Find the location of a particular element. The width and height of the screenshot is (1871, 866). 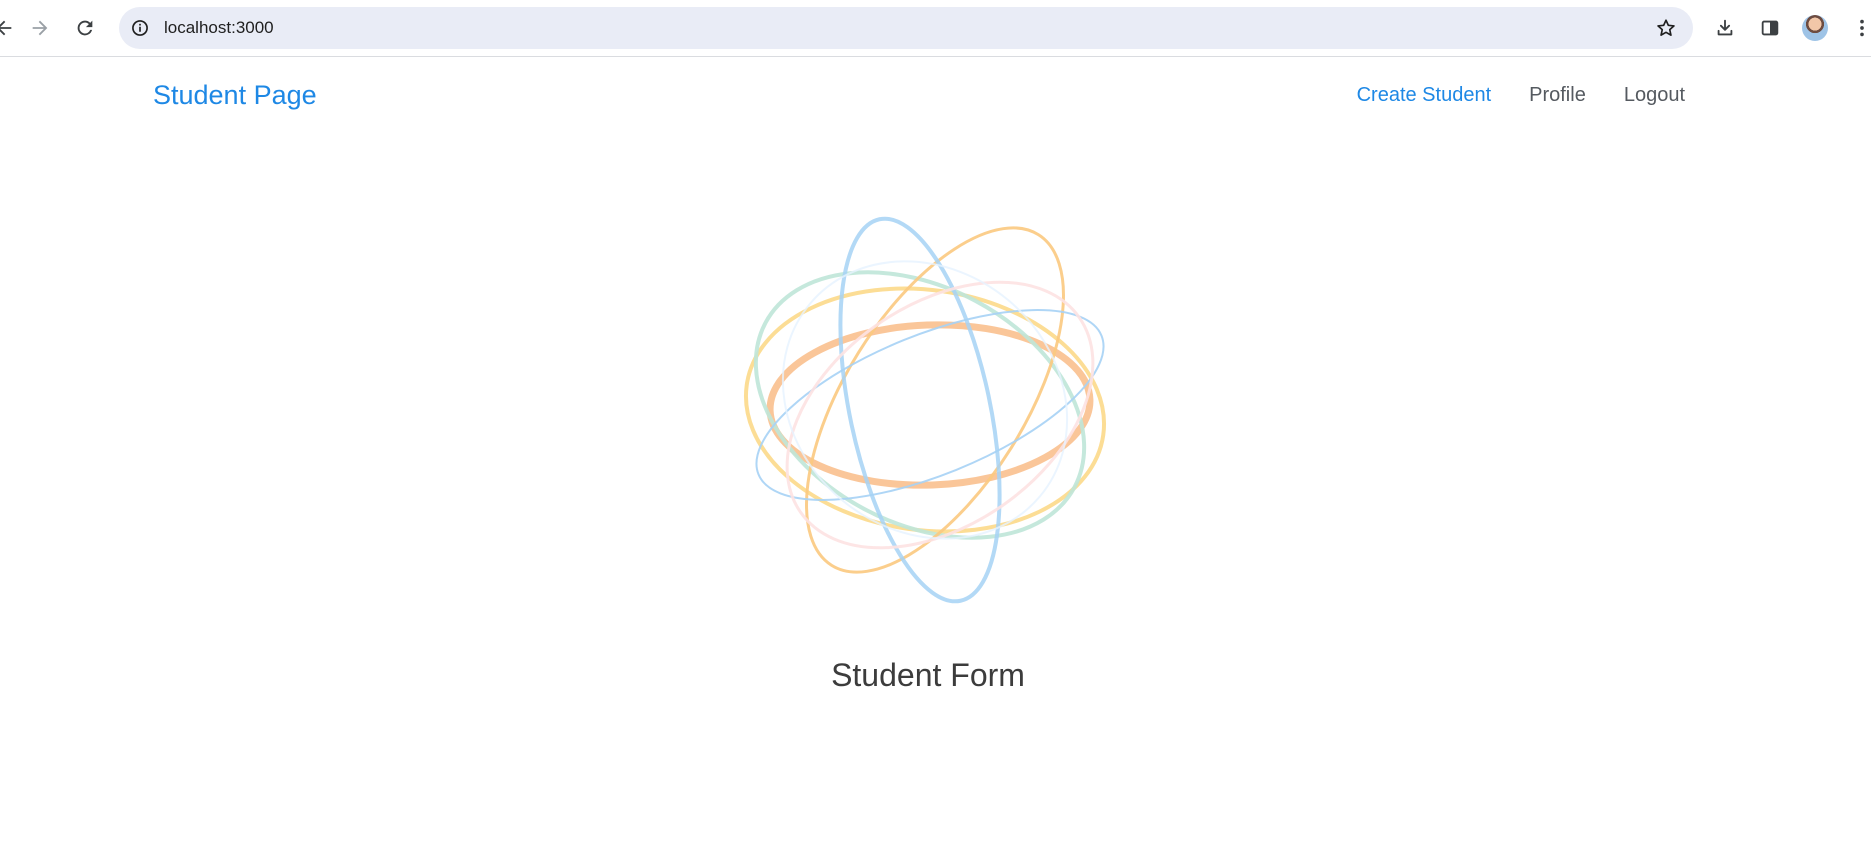

orbit-rings is located at coordinates (925, 410).